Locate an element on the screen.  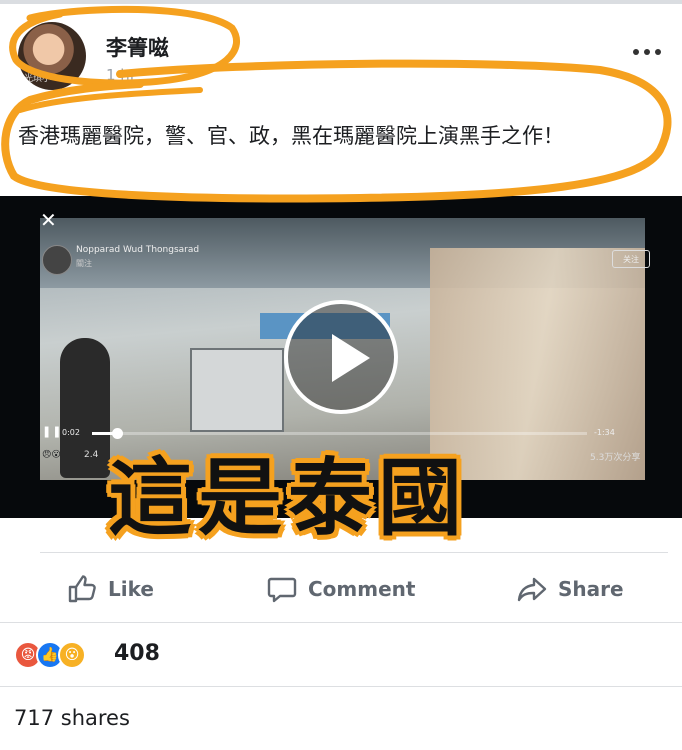
play-button-icon is located at coordinates (341, 357).